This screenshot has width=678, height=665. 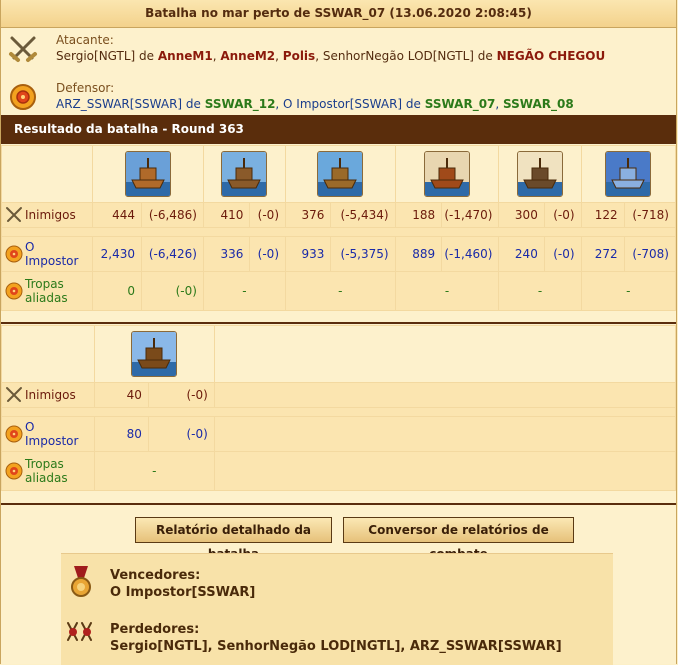 What do you see at coordinates (240, 104) in the screenshot?
I see `defender-city-link: SSWAR_12` at bounding box center [240, 104].